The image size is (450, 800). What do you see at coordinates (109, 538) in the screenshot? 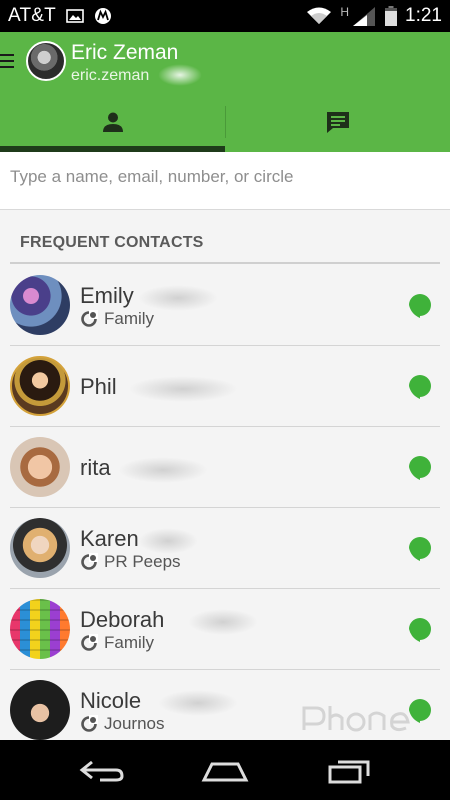
I see `contact-name: Karen` at bounding box center [109, 538].